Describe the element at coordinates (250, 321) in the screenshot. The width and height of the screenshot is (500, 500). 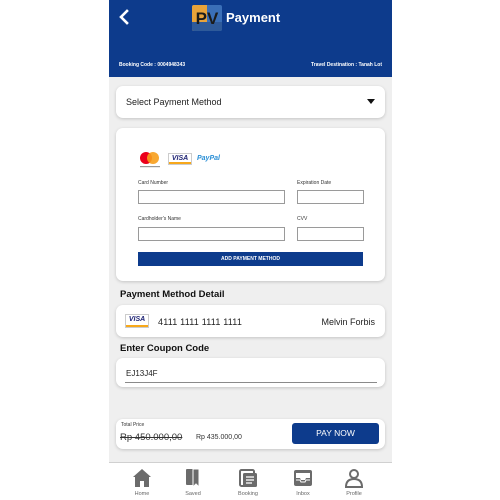
I see `payment-method-detail-card: VISA 4111 1111 1111 1111 Melvin Forbis` at that location.